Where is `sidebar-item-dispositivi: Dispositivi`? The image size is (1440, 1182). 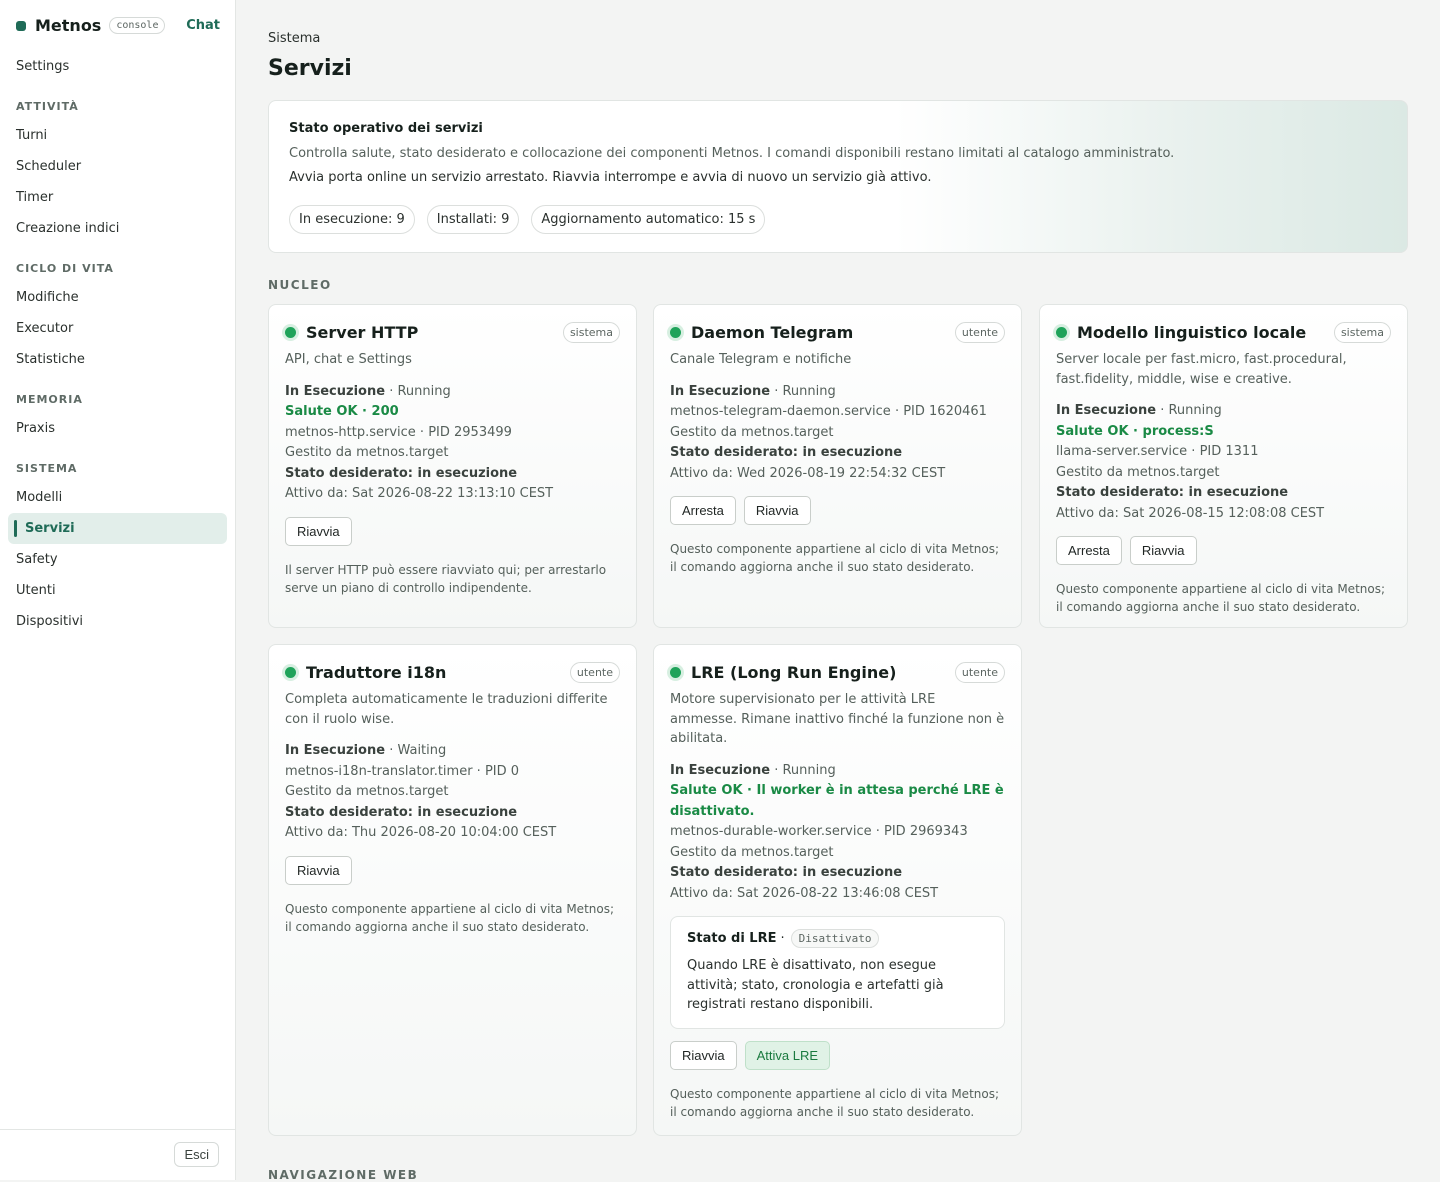
sidebar-item-dispositivi: Dispositivi is located at coordinates (117, 621).